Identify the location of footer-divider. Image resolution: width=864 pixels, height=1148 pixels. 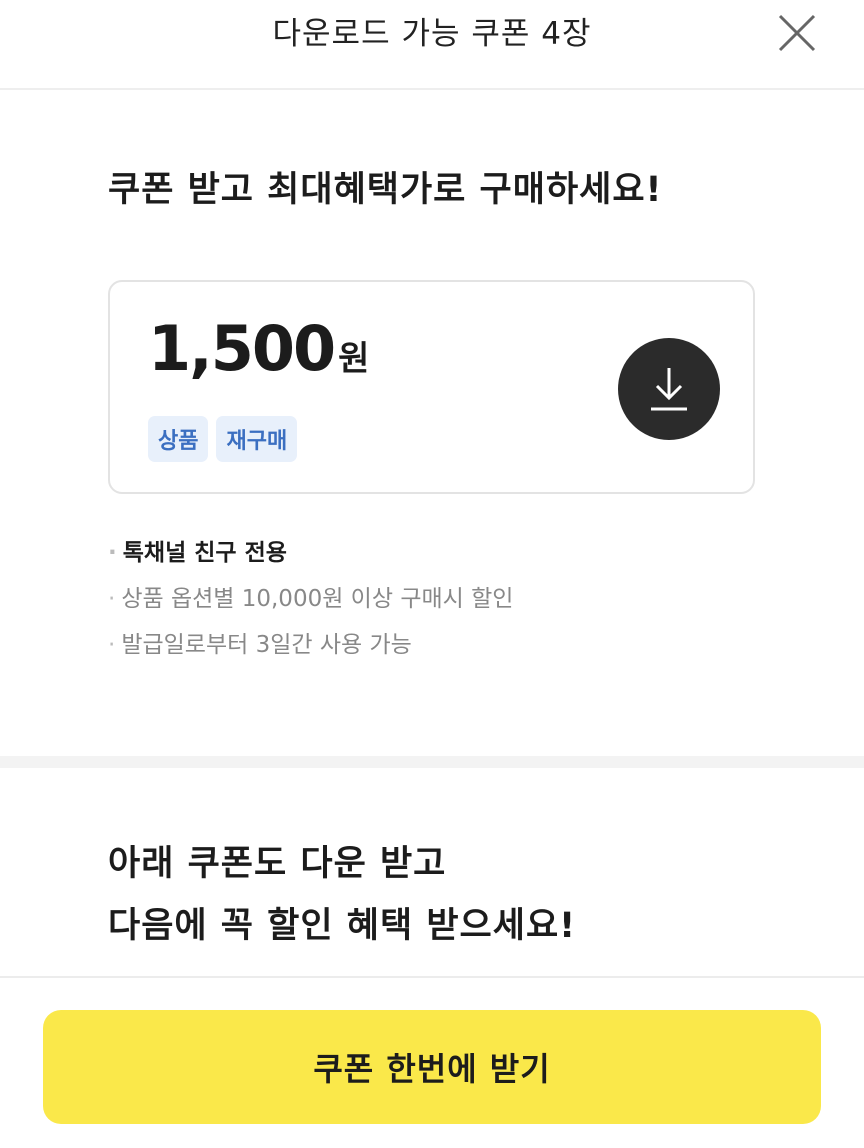
(432, 977).